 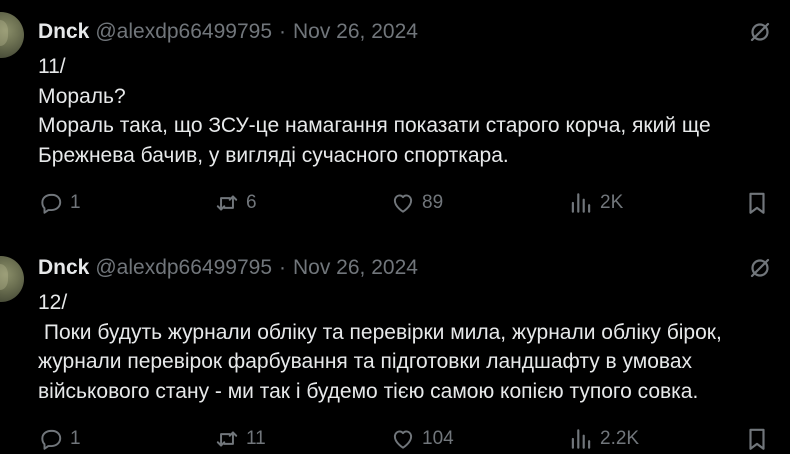 I want to click on like-button: 104, so click(x=422, y=439).